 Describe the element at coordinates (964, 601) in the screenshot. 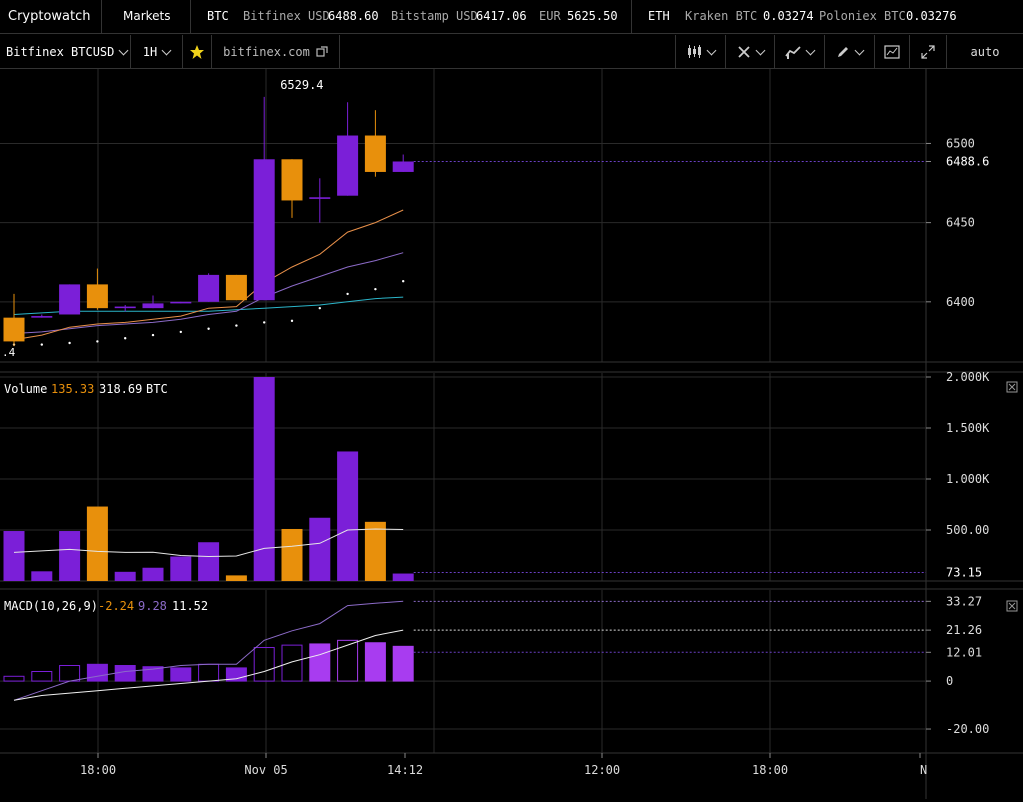

I see `macd-axis-label: 33.27` at that location.